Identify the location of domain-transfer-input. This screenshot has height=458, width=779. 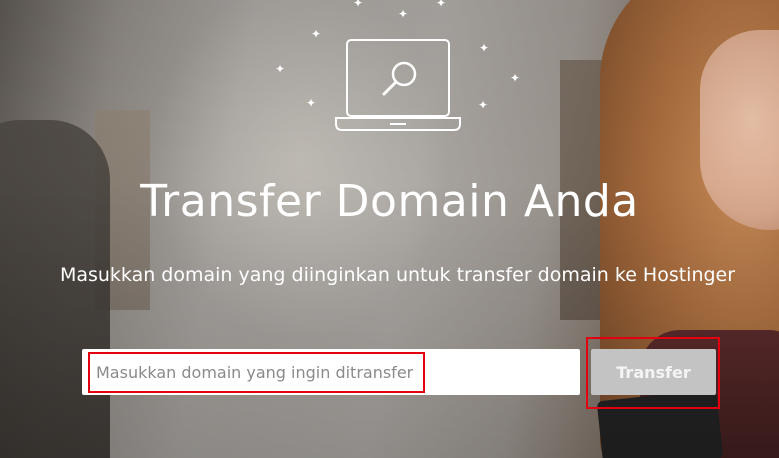
(331, 372).